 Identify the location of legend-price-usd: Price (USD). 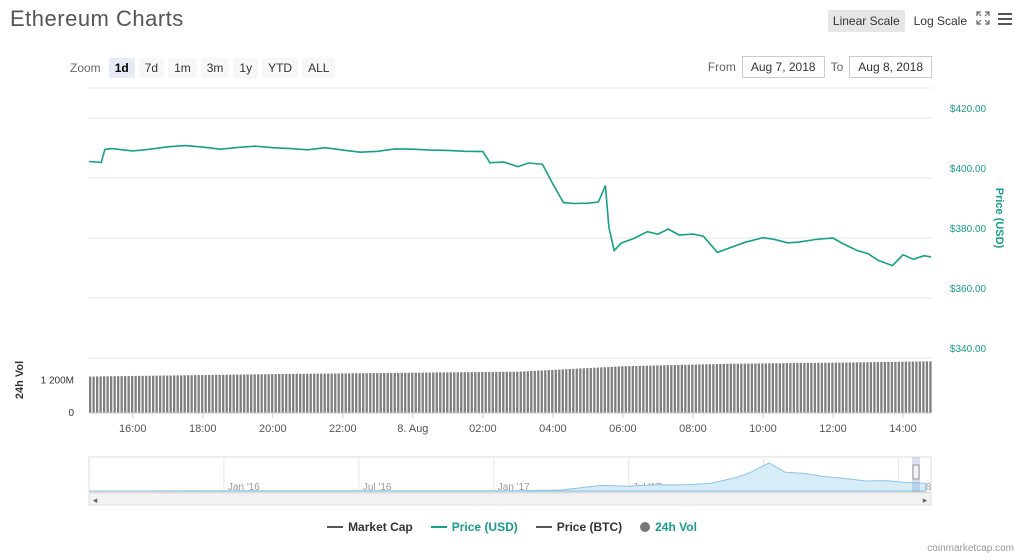
(474, 527).